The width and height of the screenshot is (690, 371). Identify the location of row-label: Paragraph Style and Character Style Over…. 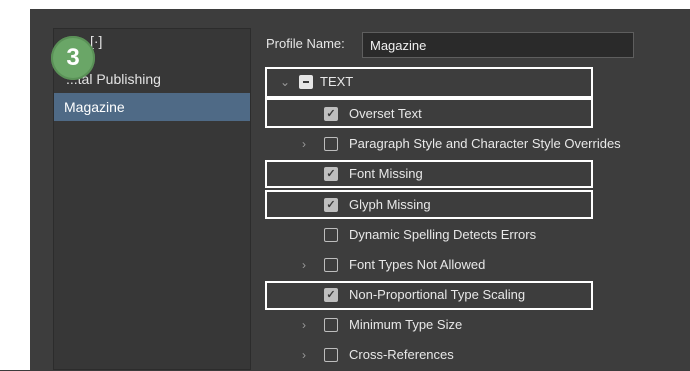
(485, 143).